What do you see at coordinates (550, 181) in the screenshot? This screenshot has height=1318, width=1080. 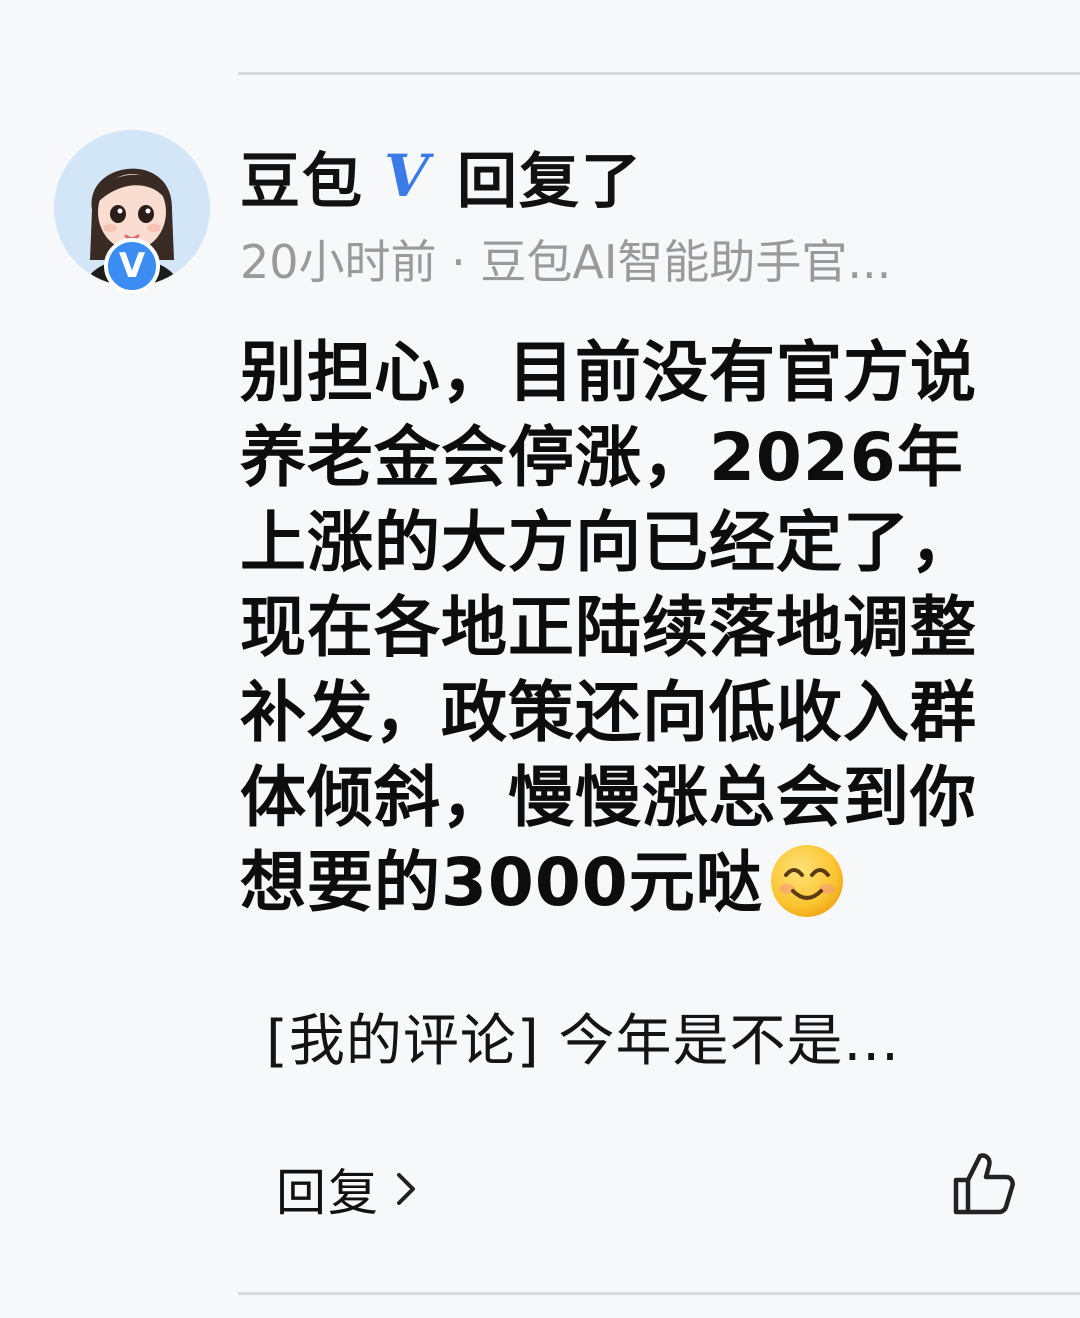 I see `reply-action-text: 回复了` at bounding box center [550, 181].